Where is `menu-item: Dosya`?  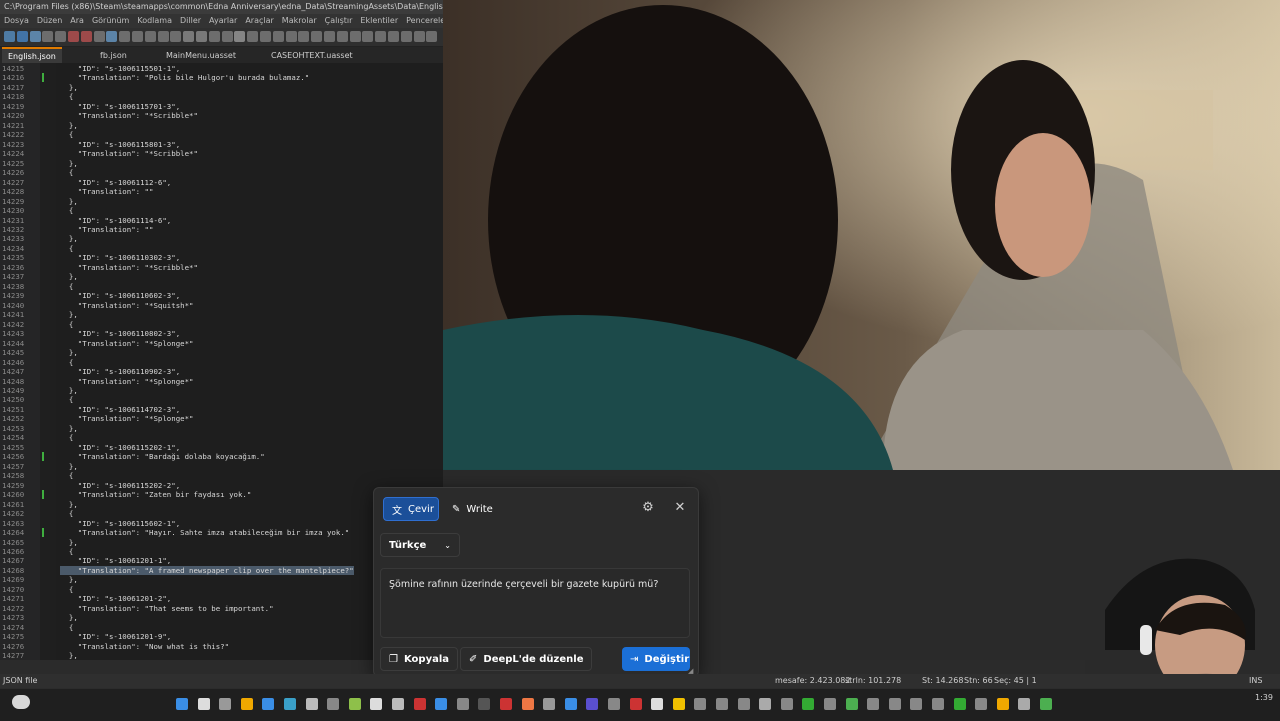
menu-item: Dosya is located at coordinates (16, 20).